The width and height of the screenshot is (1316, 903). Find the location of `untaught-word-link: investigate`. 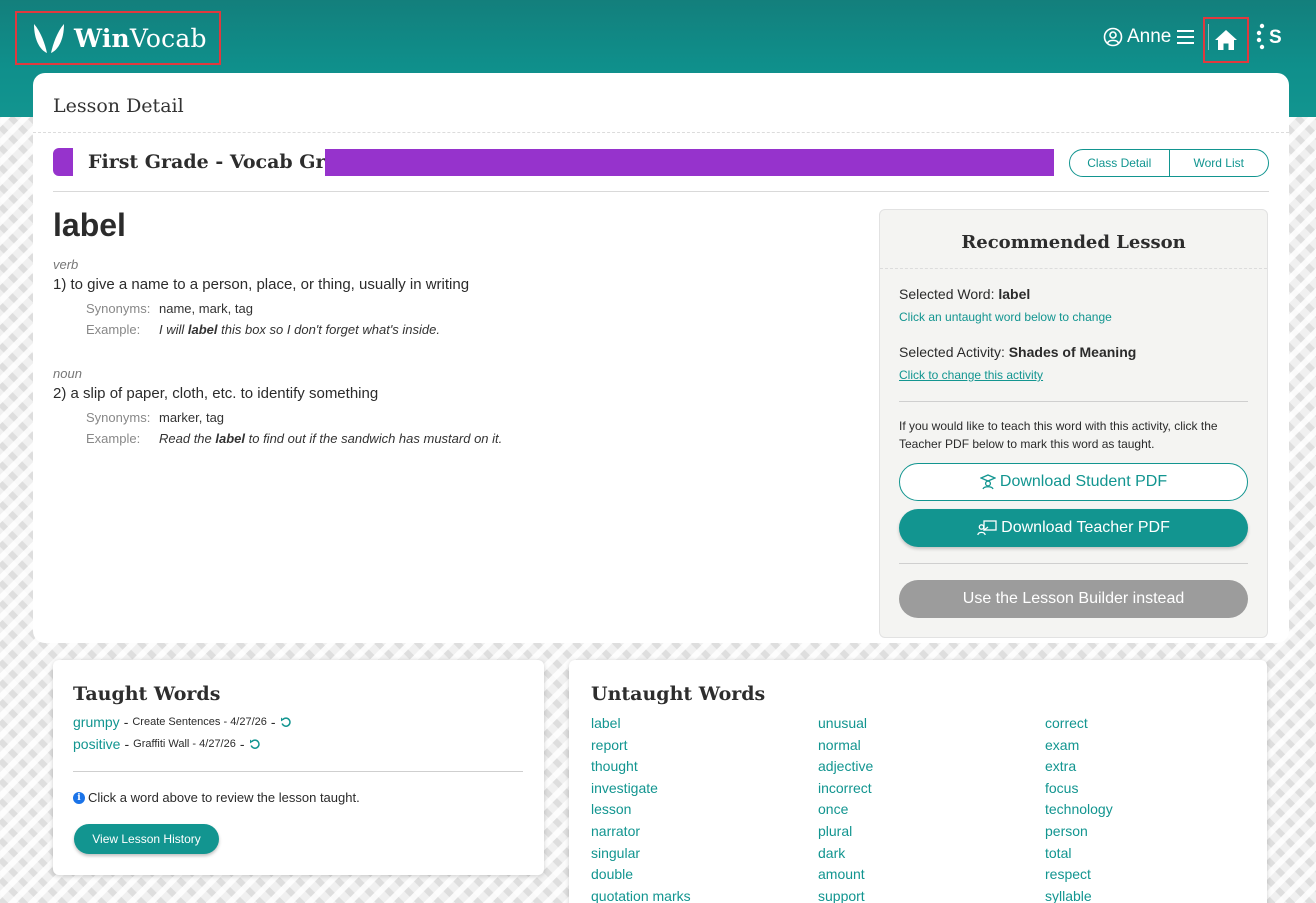

untaught-word-link: investigate is located at coordinates (704, 789).